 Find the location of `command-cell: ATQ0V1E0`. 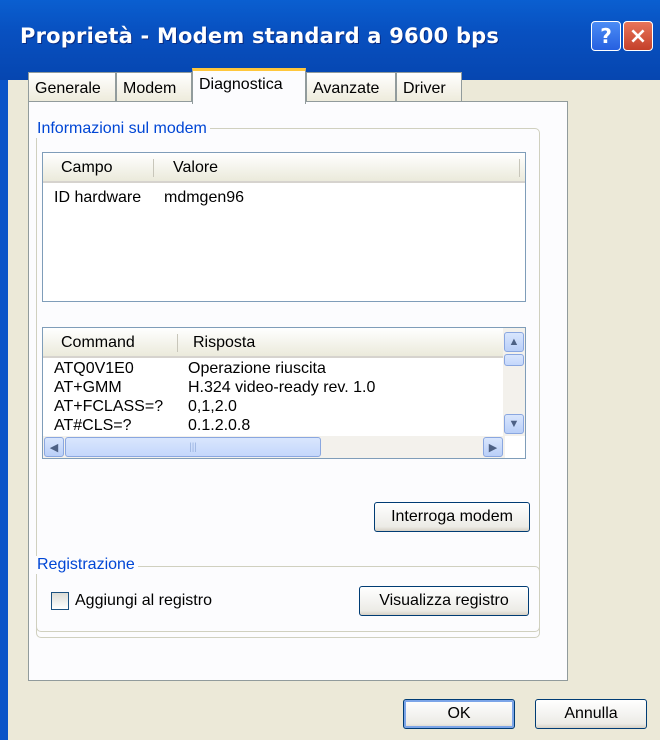

command-cell: ATQ0V1E0 is located at coordinates (94, 368).